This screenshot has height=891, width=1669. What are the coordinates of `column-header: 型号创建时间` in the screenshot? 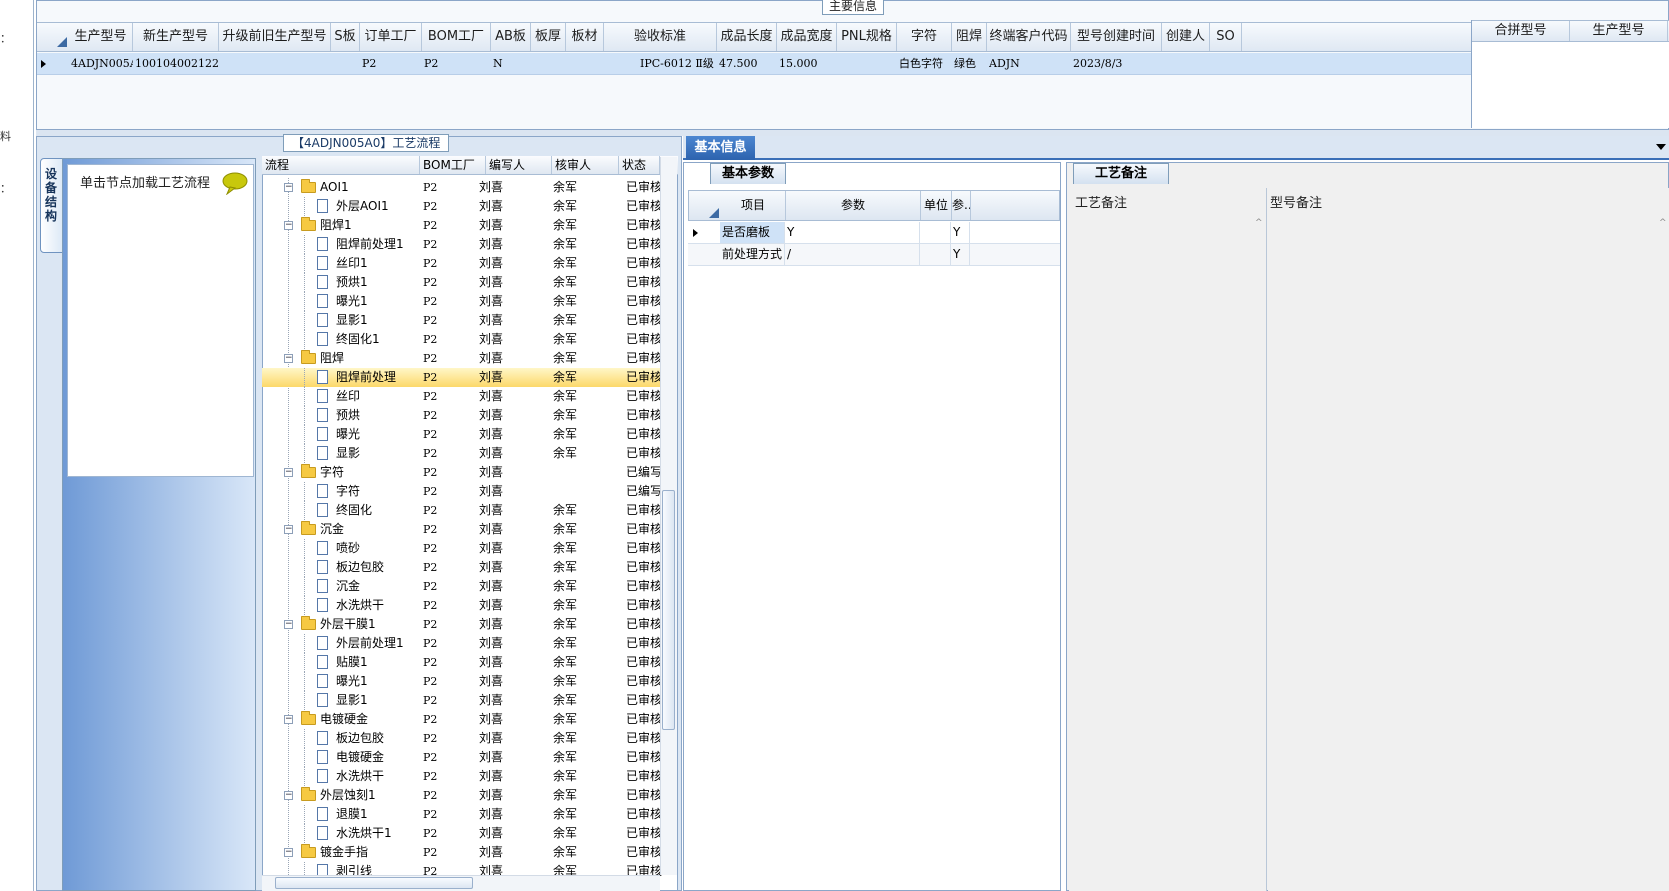 It's located at (1116, 37).